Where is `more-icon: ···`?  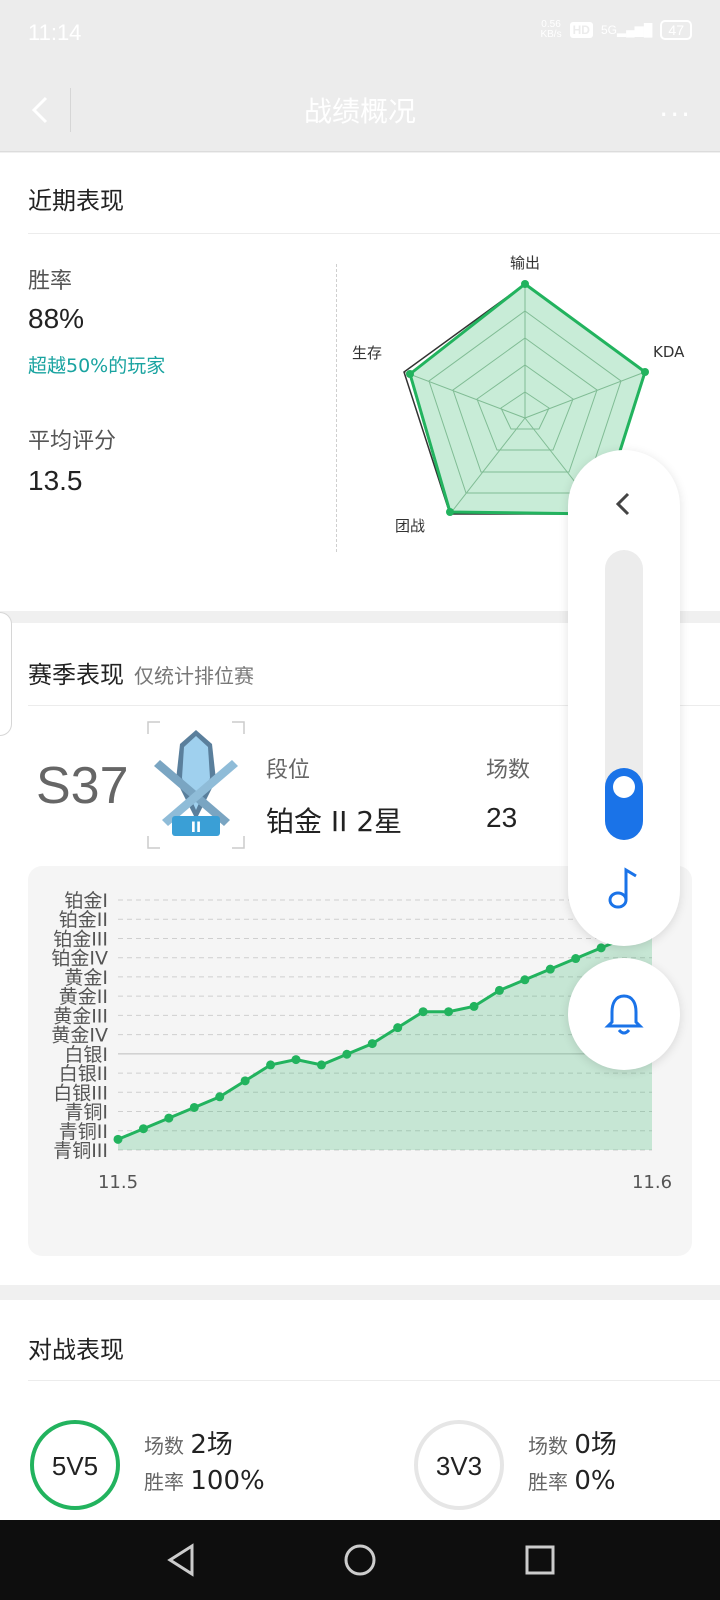
more-icon: ··· is located at coordinates (675, 114).